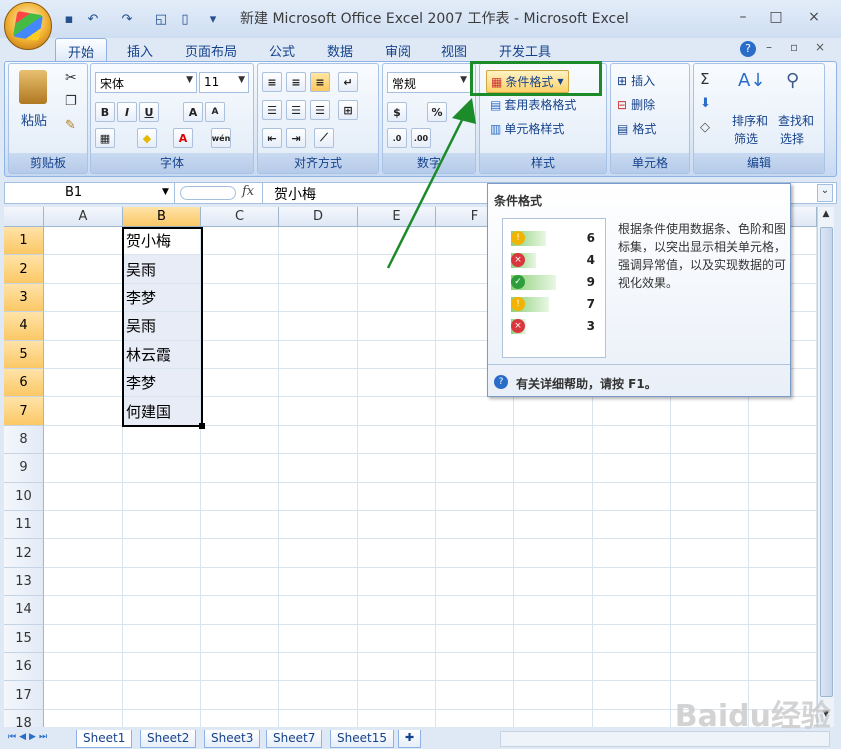 The height and width of the screenshot is (749, 841). What do you see at coordinates (24, 695) in the screenshot?
I see `row-header: 17` at bounding box center [24, 695].